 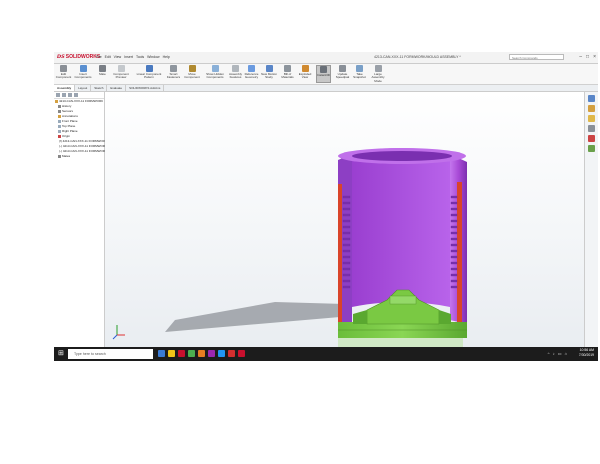 I want to click on tree-item: Mates, so click(x=79, y=156).